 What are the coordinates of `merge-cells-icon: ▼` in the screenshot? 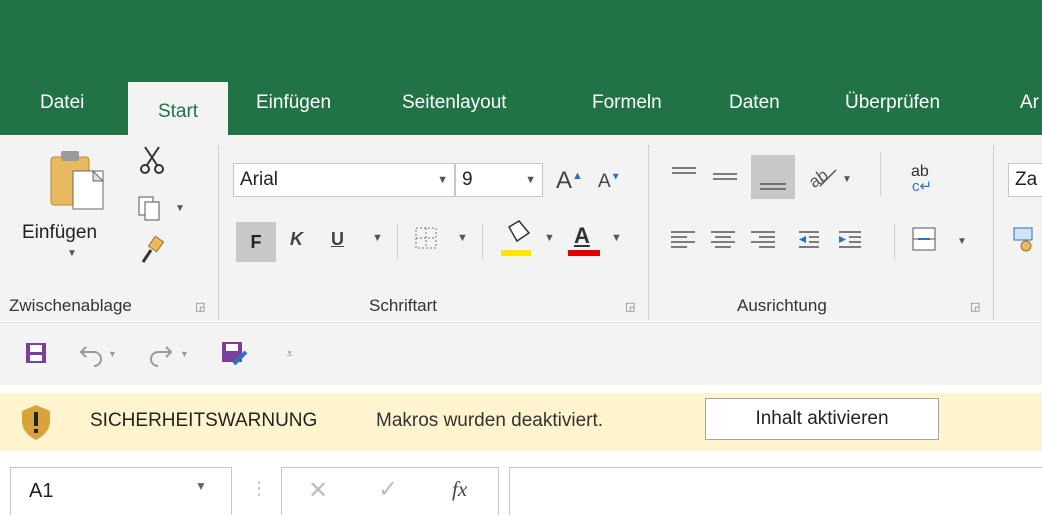 It's located at (939, 239).